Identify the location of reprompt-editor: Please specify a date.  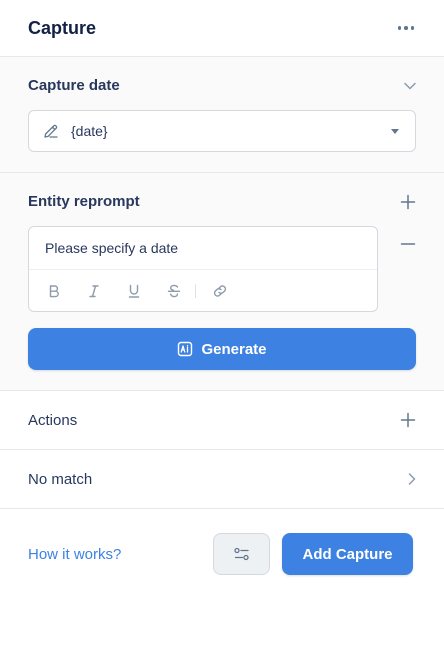
(203, 269).